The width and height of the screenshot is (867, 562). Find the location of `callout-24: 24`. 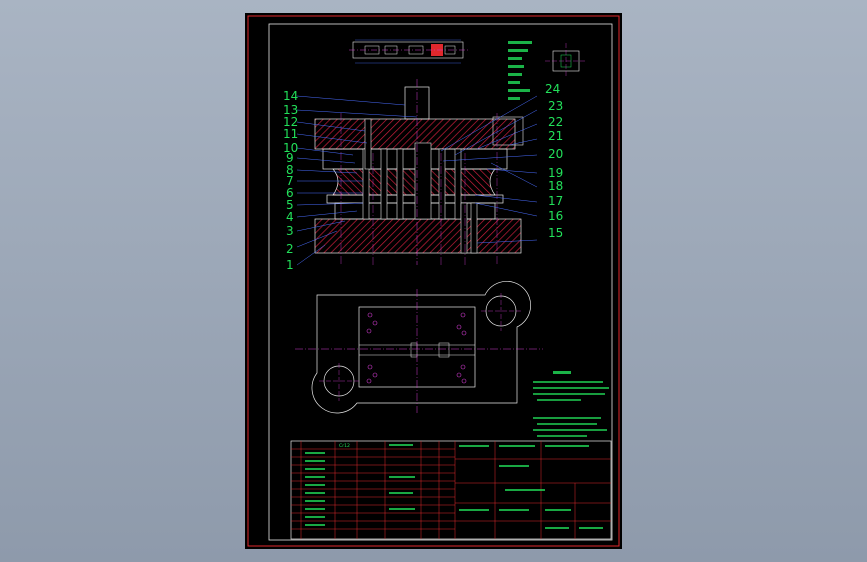

callout-24: 24 is located at coordinates (552, 89).